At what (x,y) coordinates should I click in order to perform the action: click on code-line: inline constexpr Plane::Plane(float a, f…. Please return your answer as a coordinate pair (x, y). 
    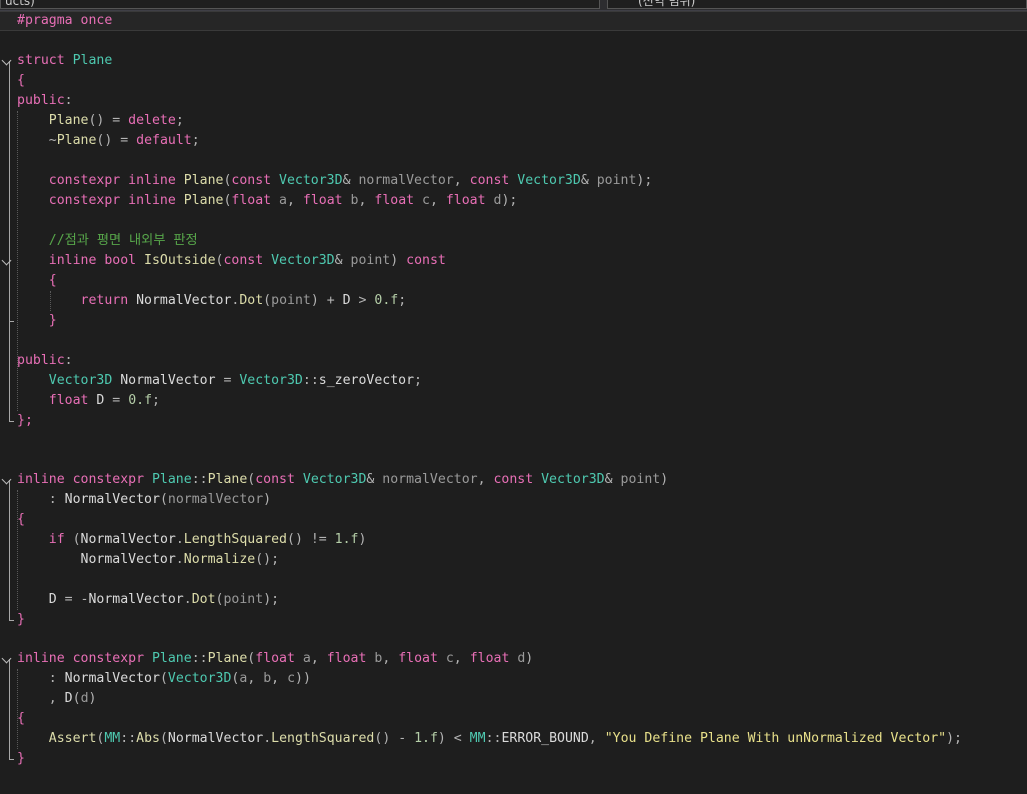
    Looking at the image, I should click on (513, 659).